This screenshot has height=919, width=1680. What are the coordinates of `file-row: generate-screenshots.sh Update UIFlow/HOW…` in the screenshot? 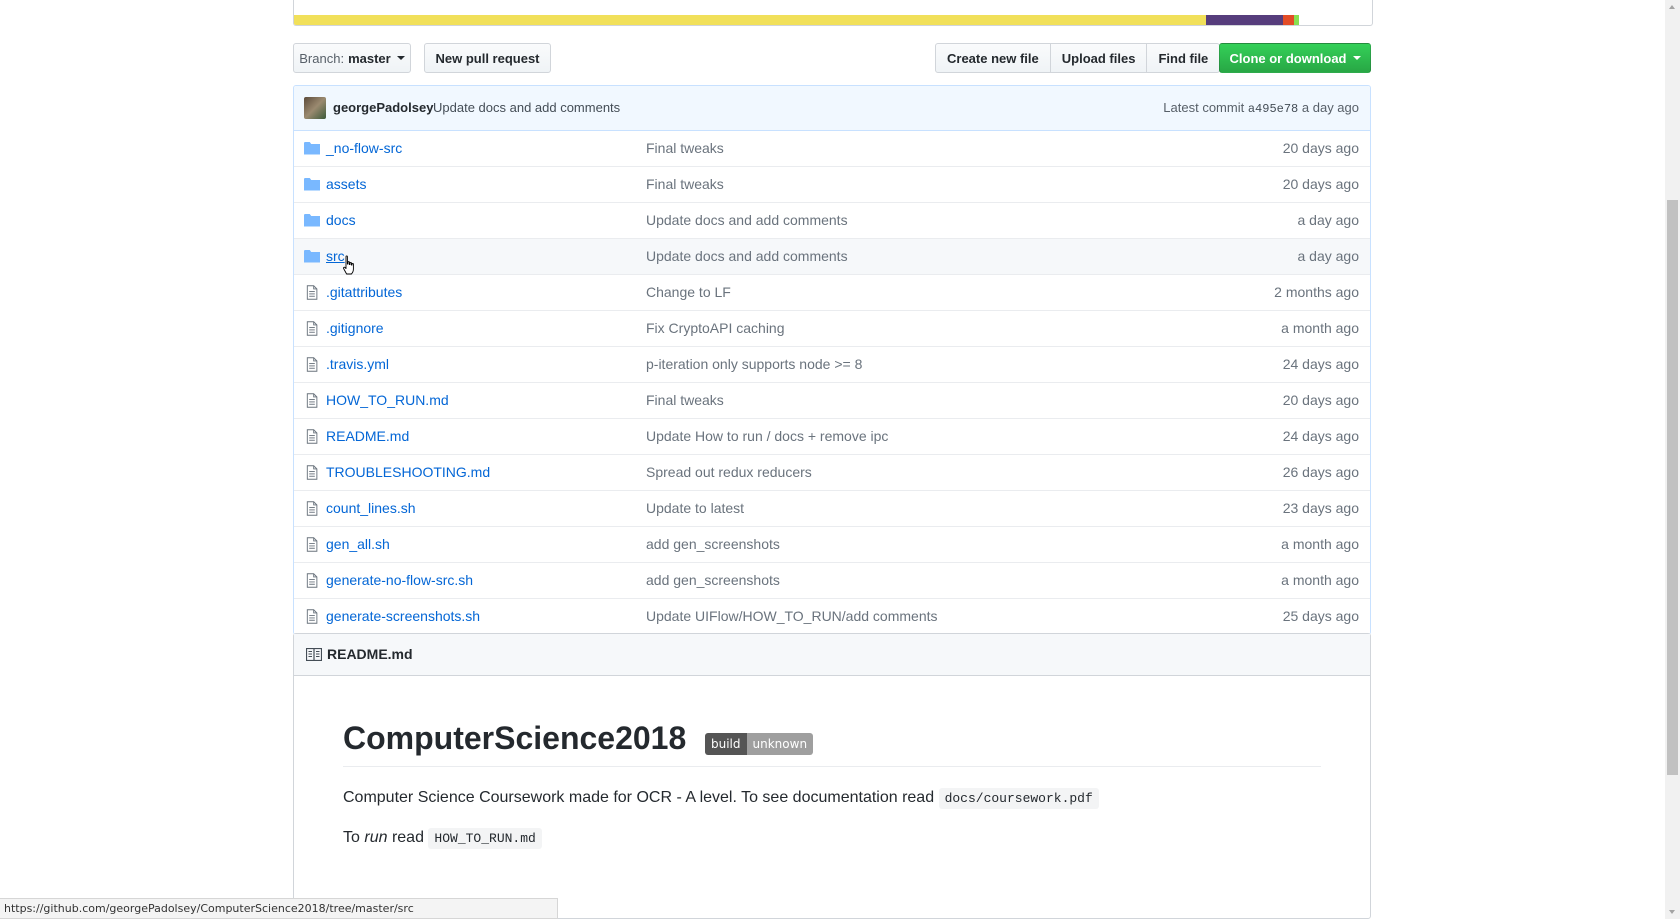 It's located at (832, 616).